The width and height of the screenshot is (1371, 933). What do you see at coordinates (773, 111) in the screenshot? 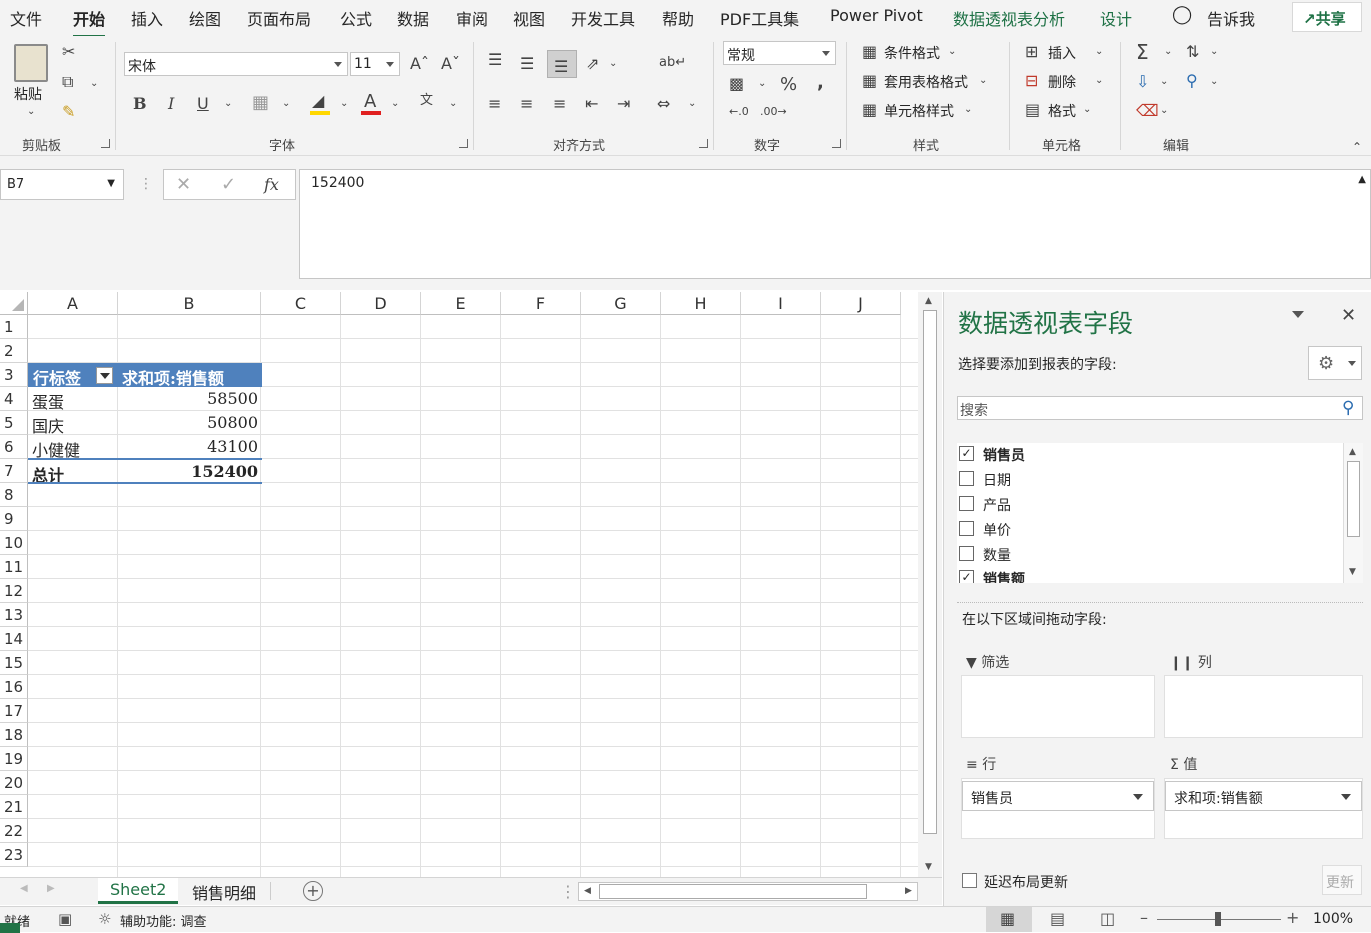
I see `decrease-decimal-icon: .00→` at bounding box center [773, 111].